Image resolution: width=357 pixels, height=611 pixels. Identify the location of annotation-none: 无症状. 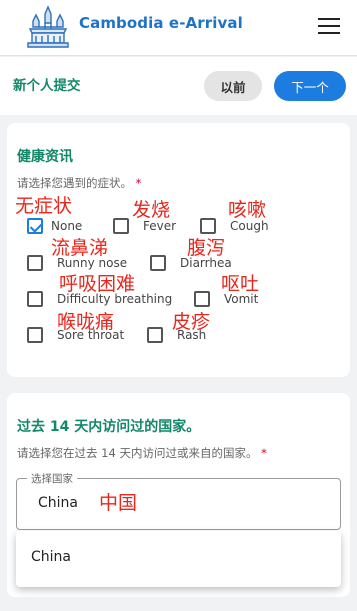
(44, 206).